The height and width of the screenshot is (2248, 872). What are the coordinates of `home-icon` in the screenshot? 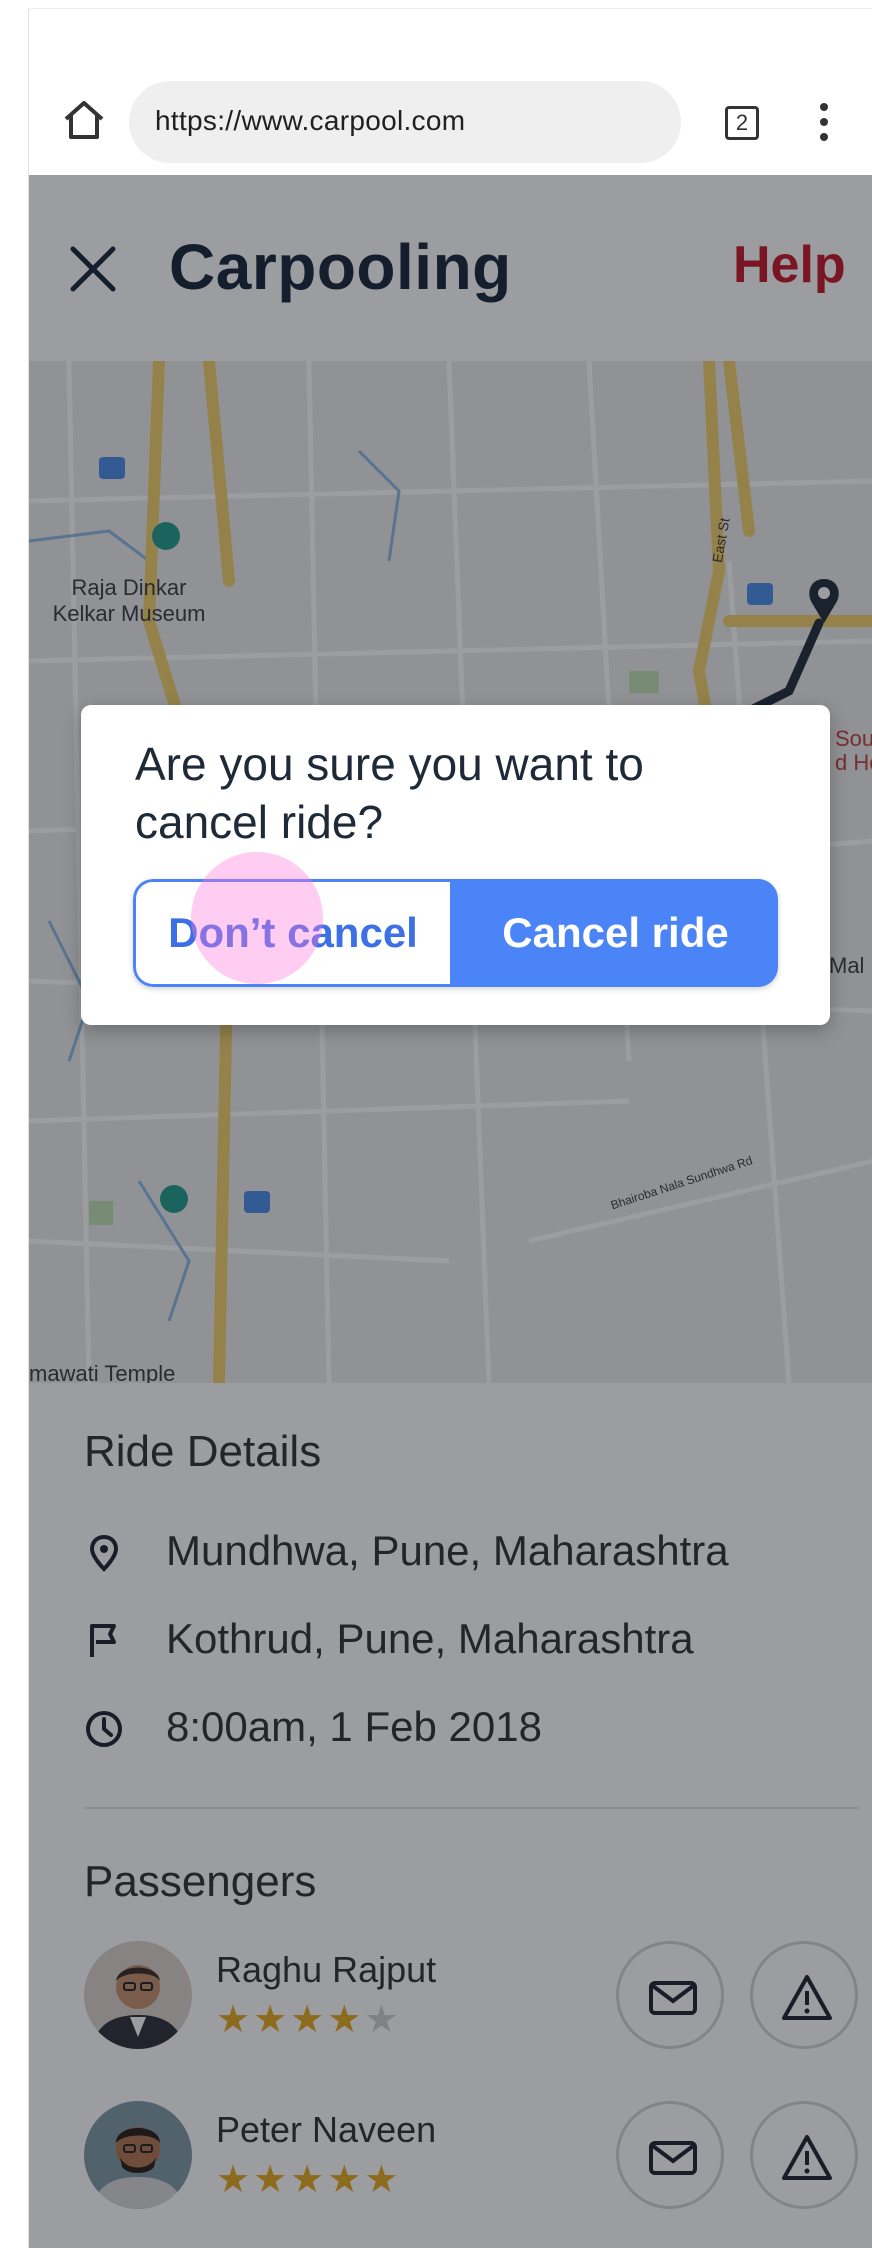 It's located at (84, 120).